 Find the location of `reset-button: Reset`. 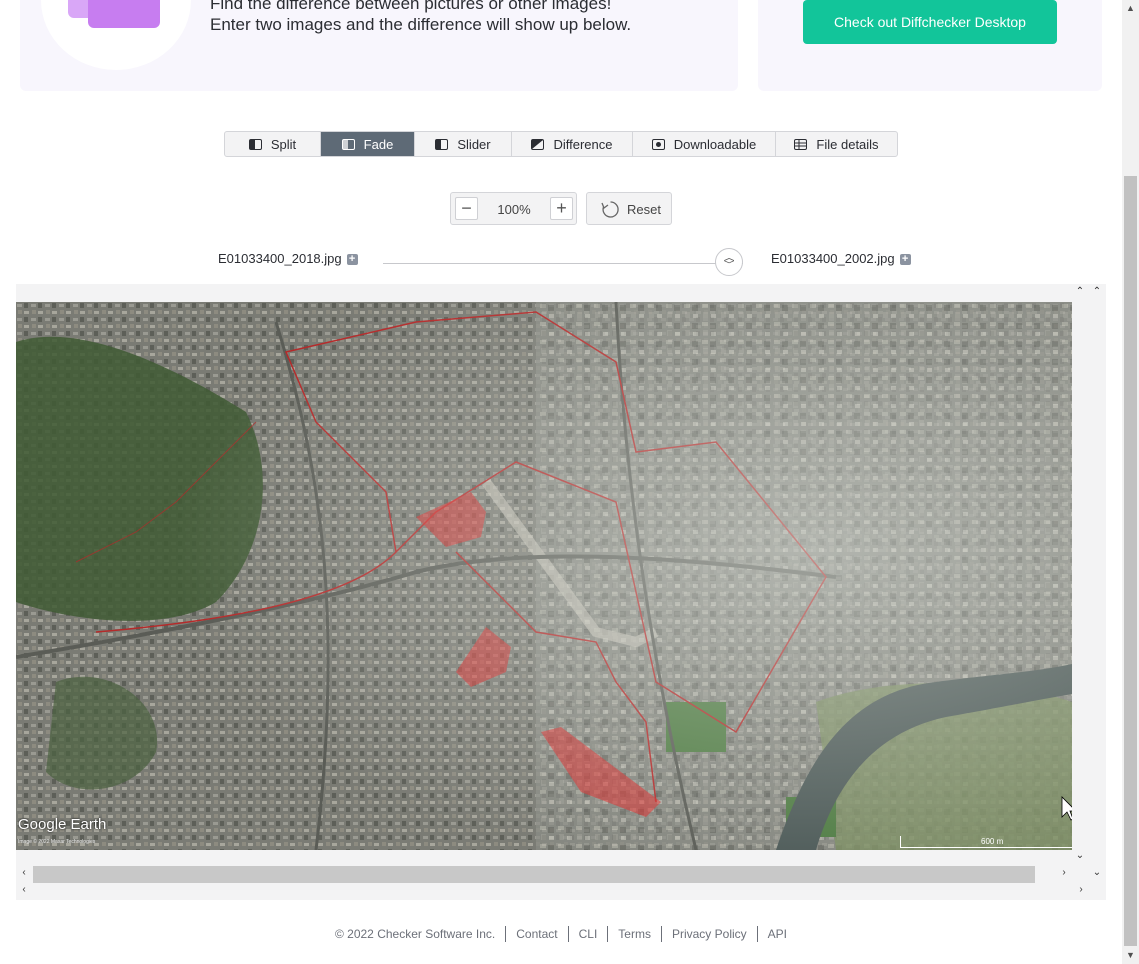

reset-button: Reset is located at coordinates (629, 208).